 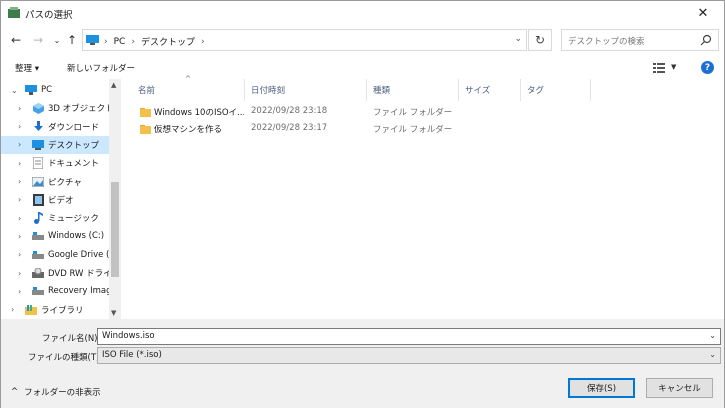 I want to click on breadcrumb: › PC › デスクトップ ›, so click(x=154, y=42).